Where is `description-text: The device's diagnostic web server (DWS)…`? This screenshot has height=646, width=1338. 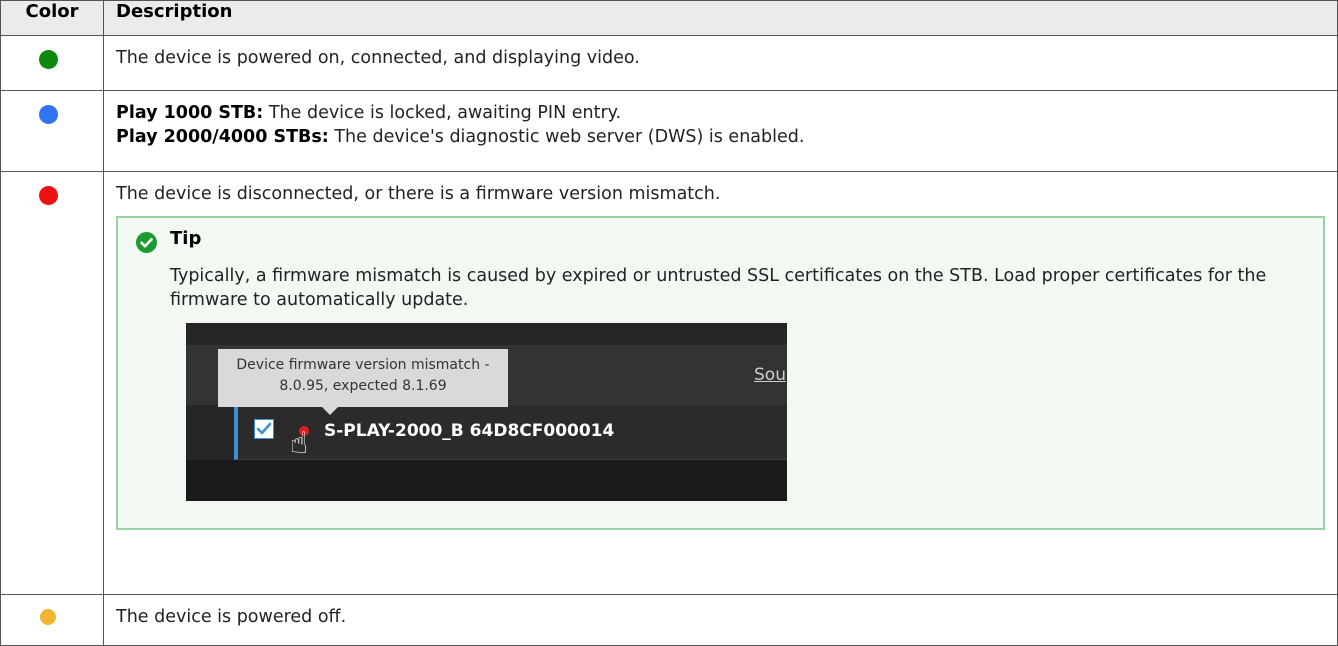
description-text: The device's diagnostic web server (DWS)… is located at coordinates (566, 137).